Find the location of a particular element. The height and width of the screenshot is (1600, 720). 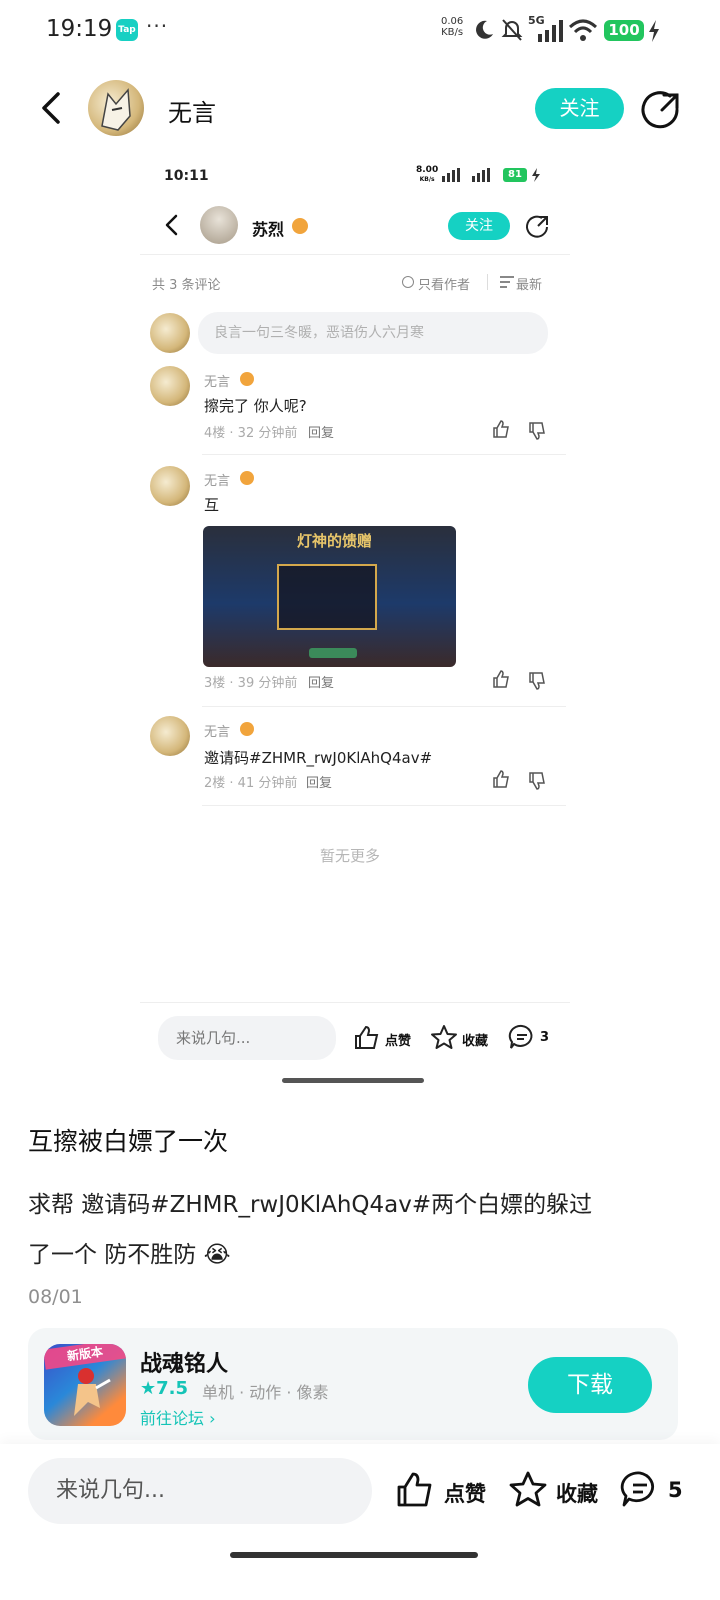

shot-battery: 81 is located at coordinates (515, 175).